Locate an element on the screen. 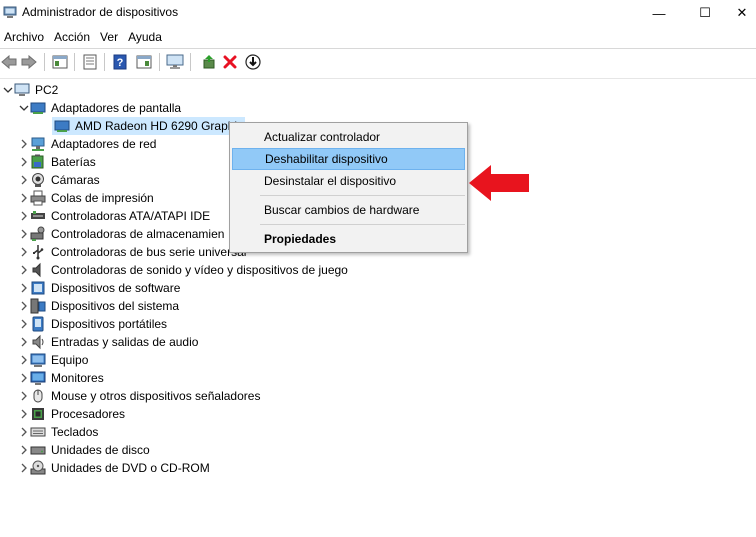  tree-item: Equipo is located at coordinates (53, 360).